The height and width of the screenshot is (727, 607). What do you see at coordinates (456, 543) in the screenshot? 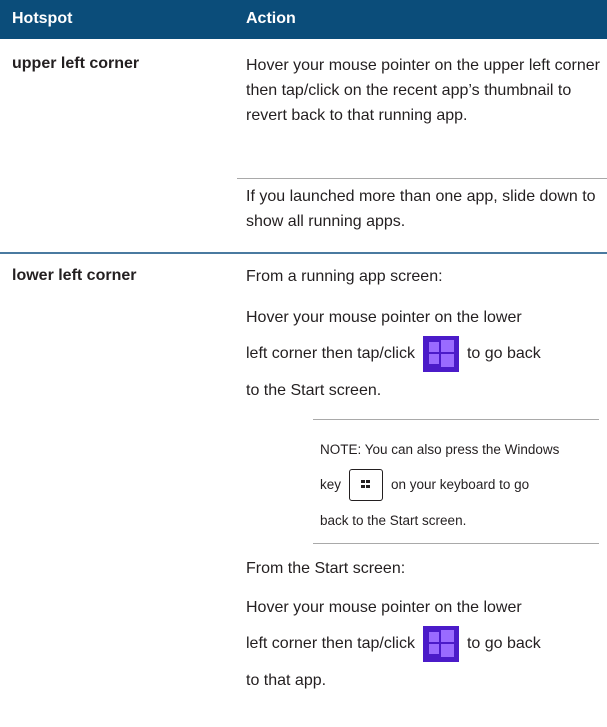
I see `note-bottom-rule` at bounding box center [456, 543].